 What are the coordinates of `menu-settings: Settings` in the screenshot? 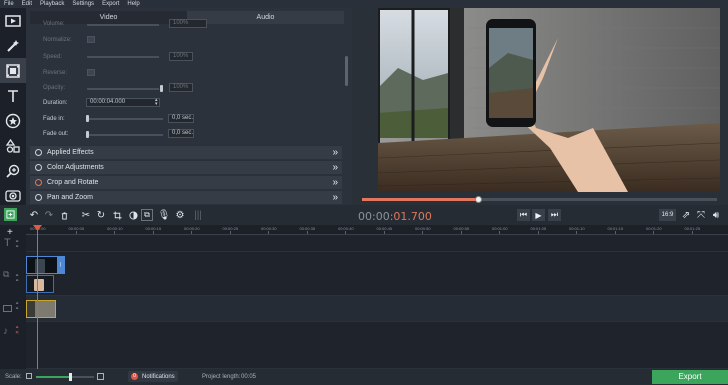 It's located at (83, 4).